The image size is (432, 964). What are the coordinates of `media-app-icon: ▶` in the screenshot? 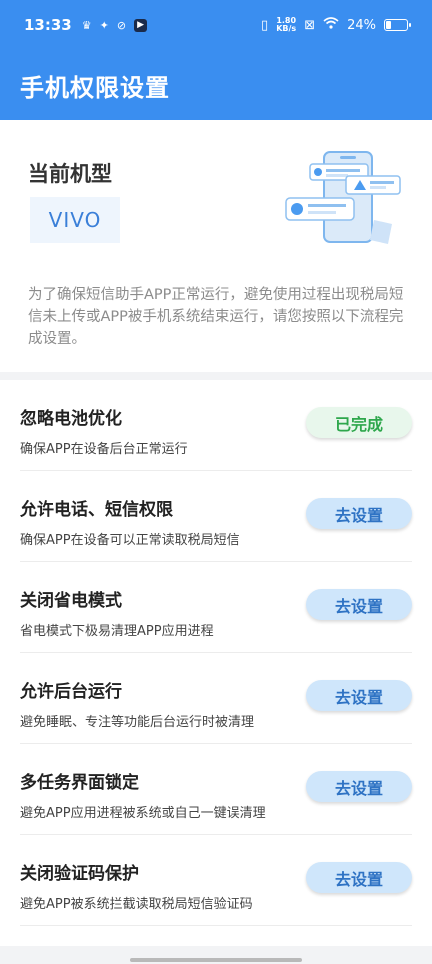 It's located at (141, 25).